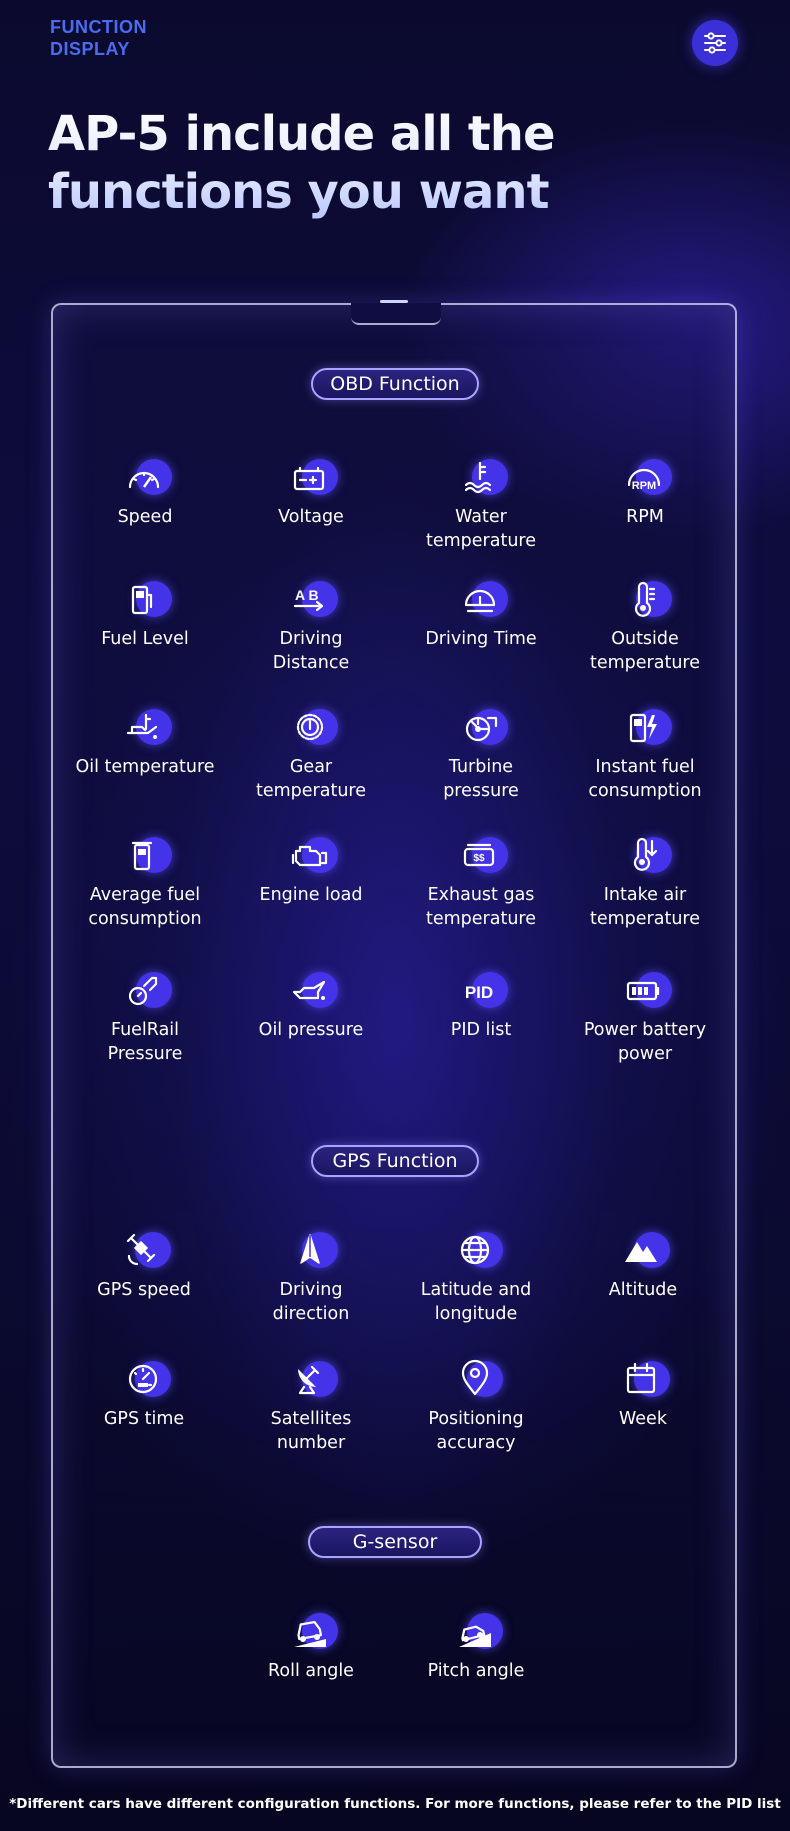 Image resolution: width=790 pixels, height=1831 pixels. I want to click on function-label-line2: longitude, so click(476, 1314).